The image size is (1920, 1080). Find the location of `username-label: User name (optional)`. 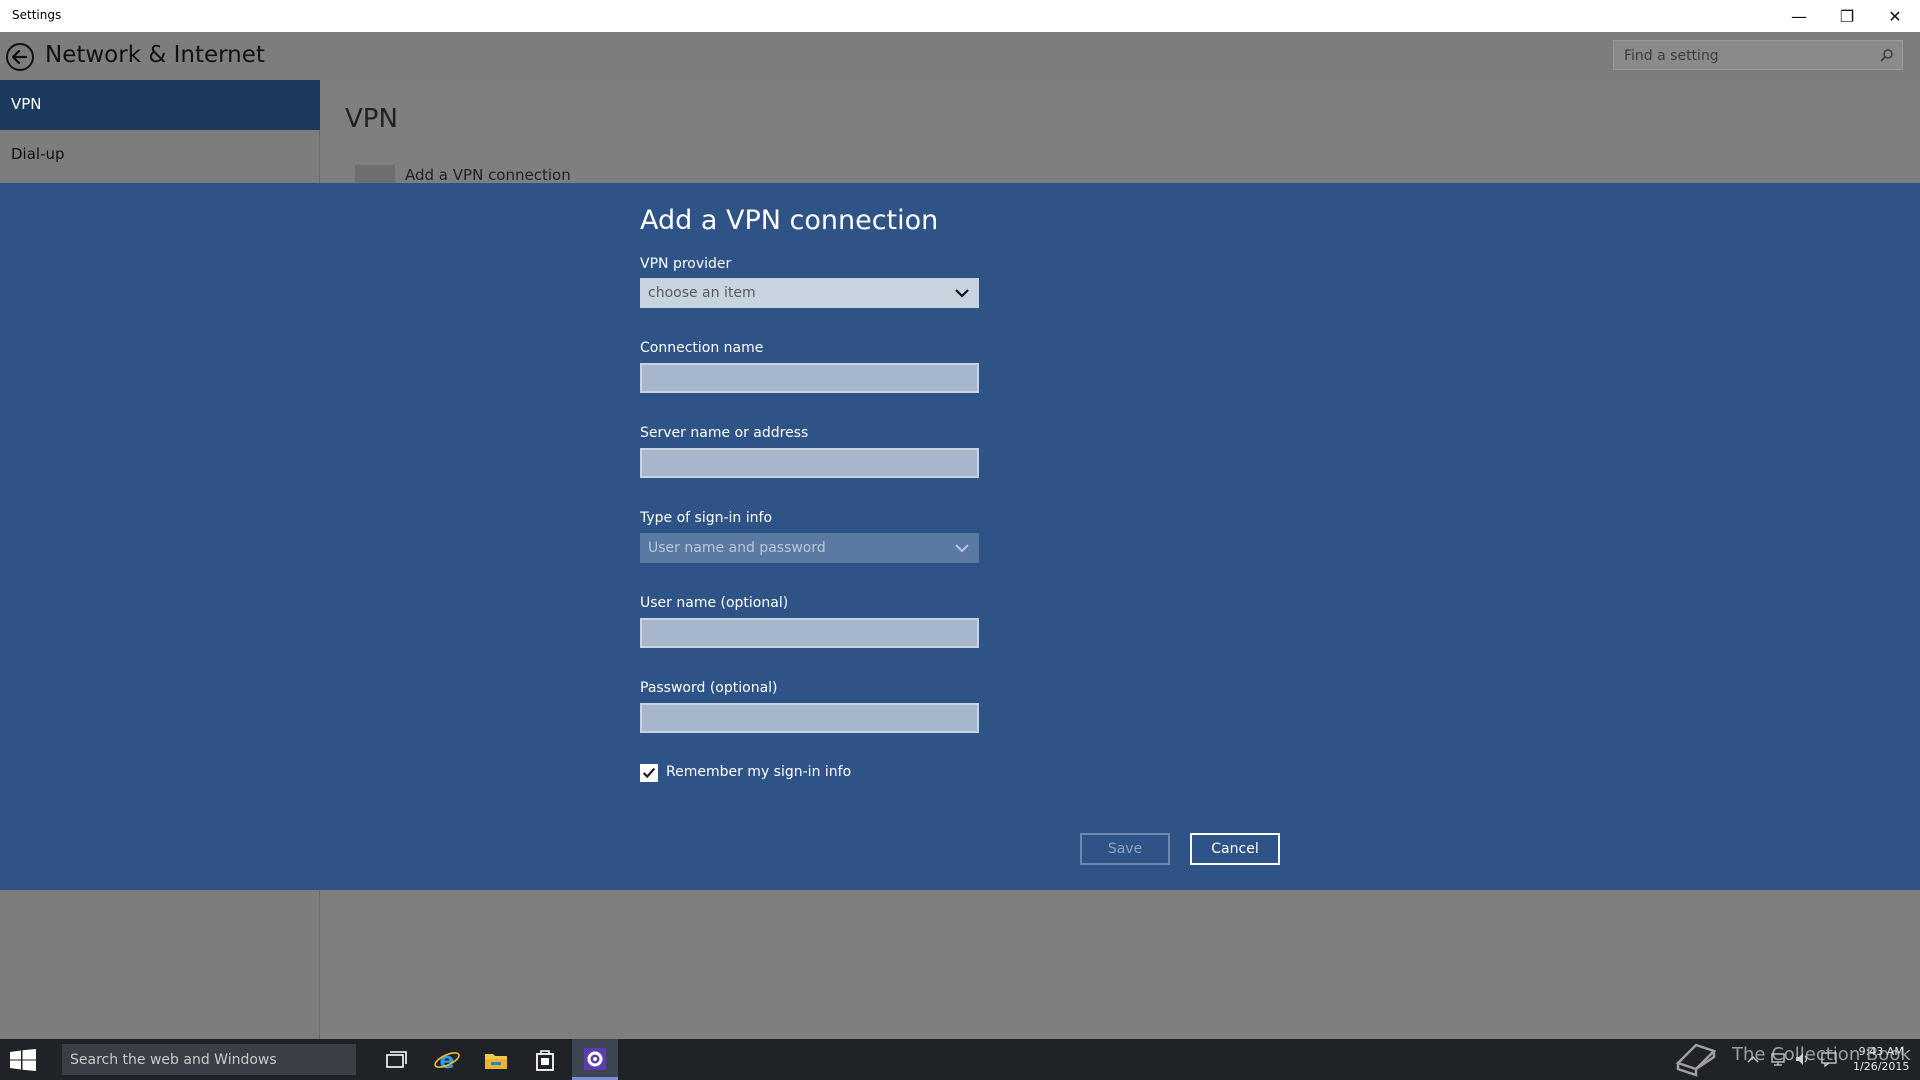

username-label: User name (optional) is located at coordinates (714, 603).